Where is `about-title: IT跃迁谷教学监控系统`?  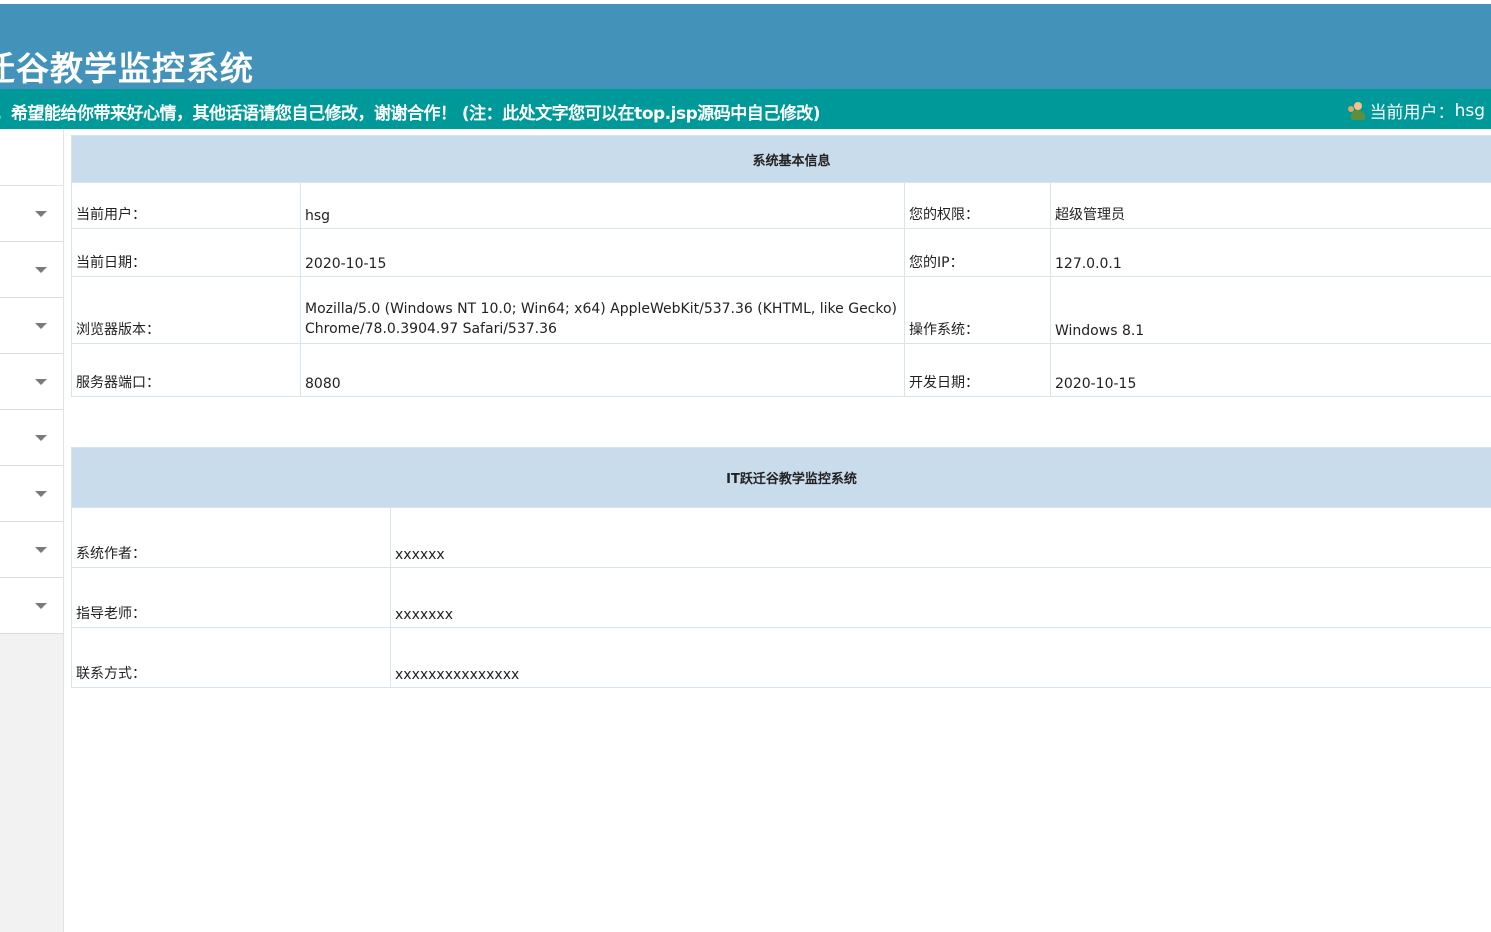
about-title: IT跃迁谷教学监控系统 is located at coordinates (781, 477).